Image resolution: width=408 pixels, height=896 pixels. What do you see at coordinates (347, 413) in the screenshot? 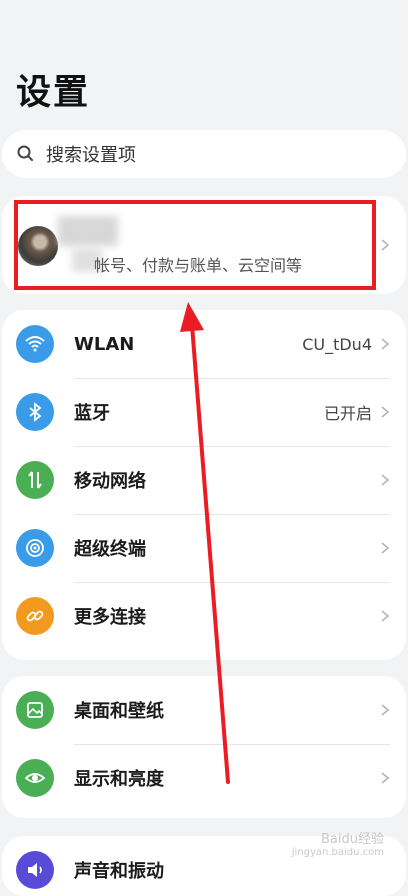
I see `bluetooth-value: 已开启` at bounding box center [347, 413].